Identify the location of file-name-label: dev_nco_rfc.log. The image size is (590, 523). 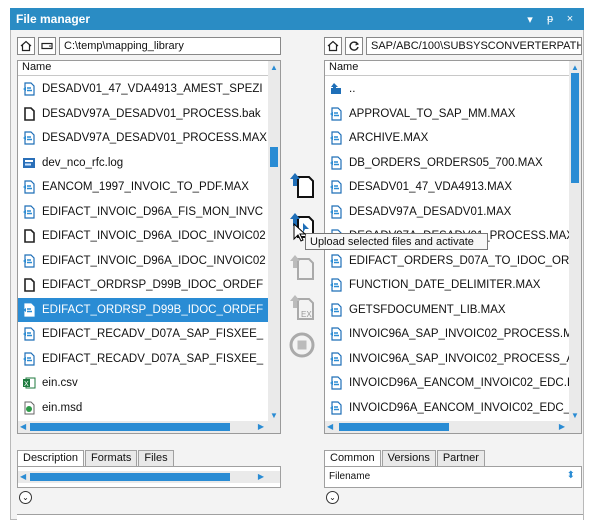
(83, 162).